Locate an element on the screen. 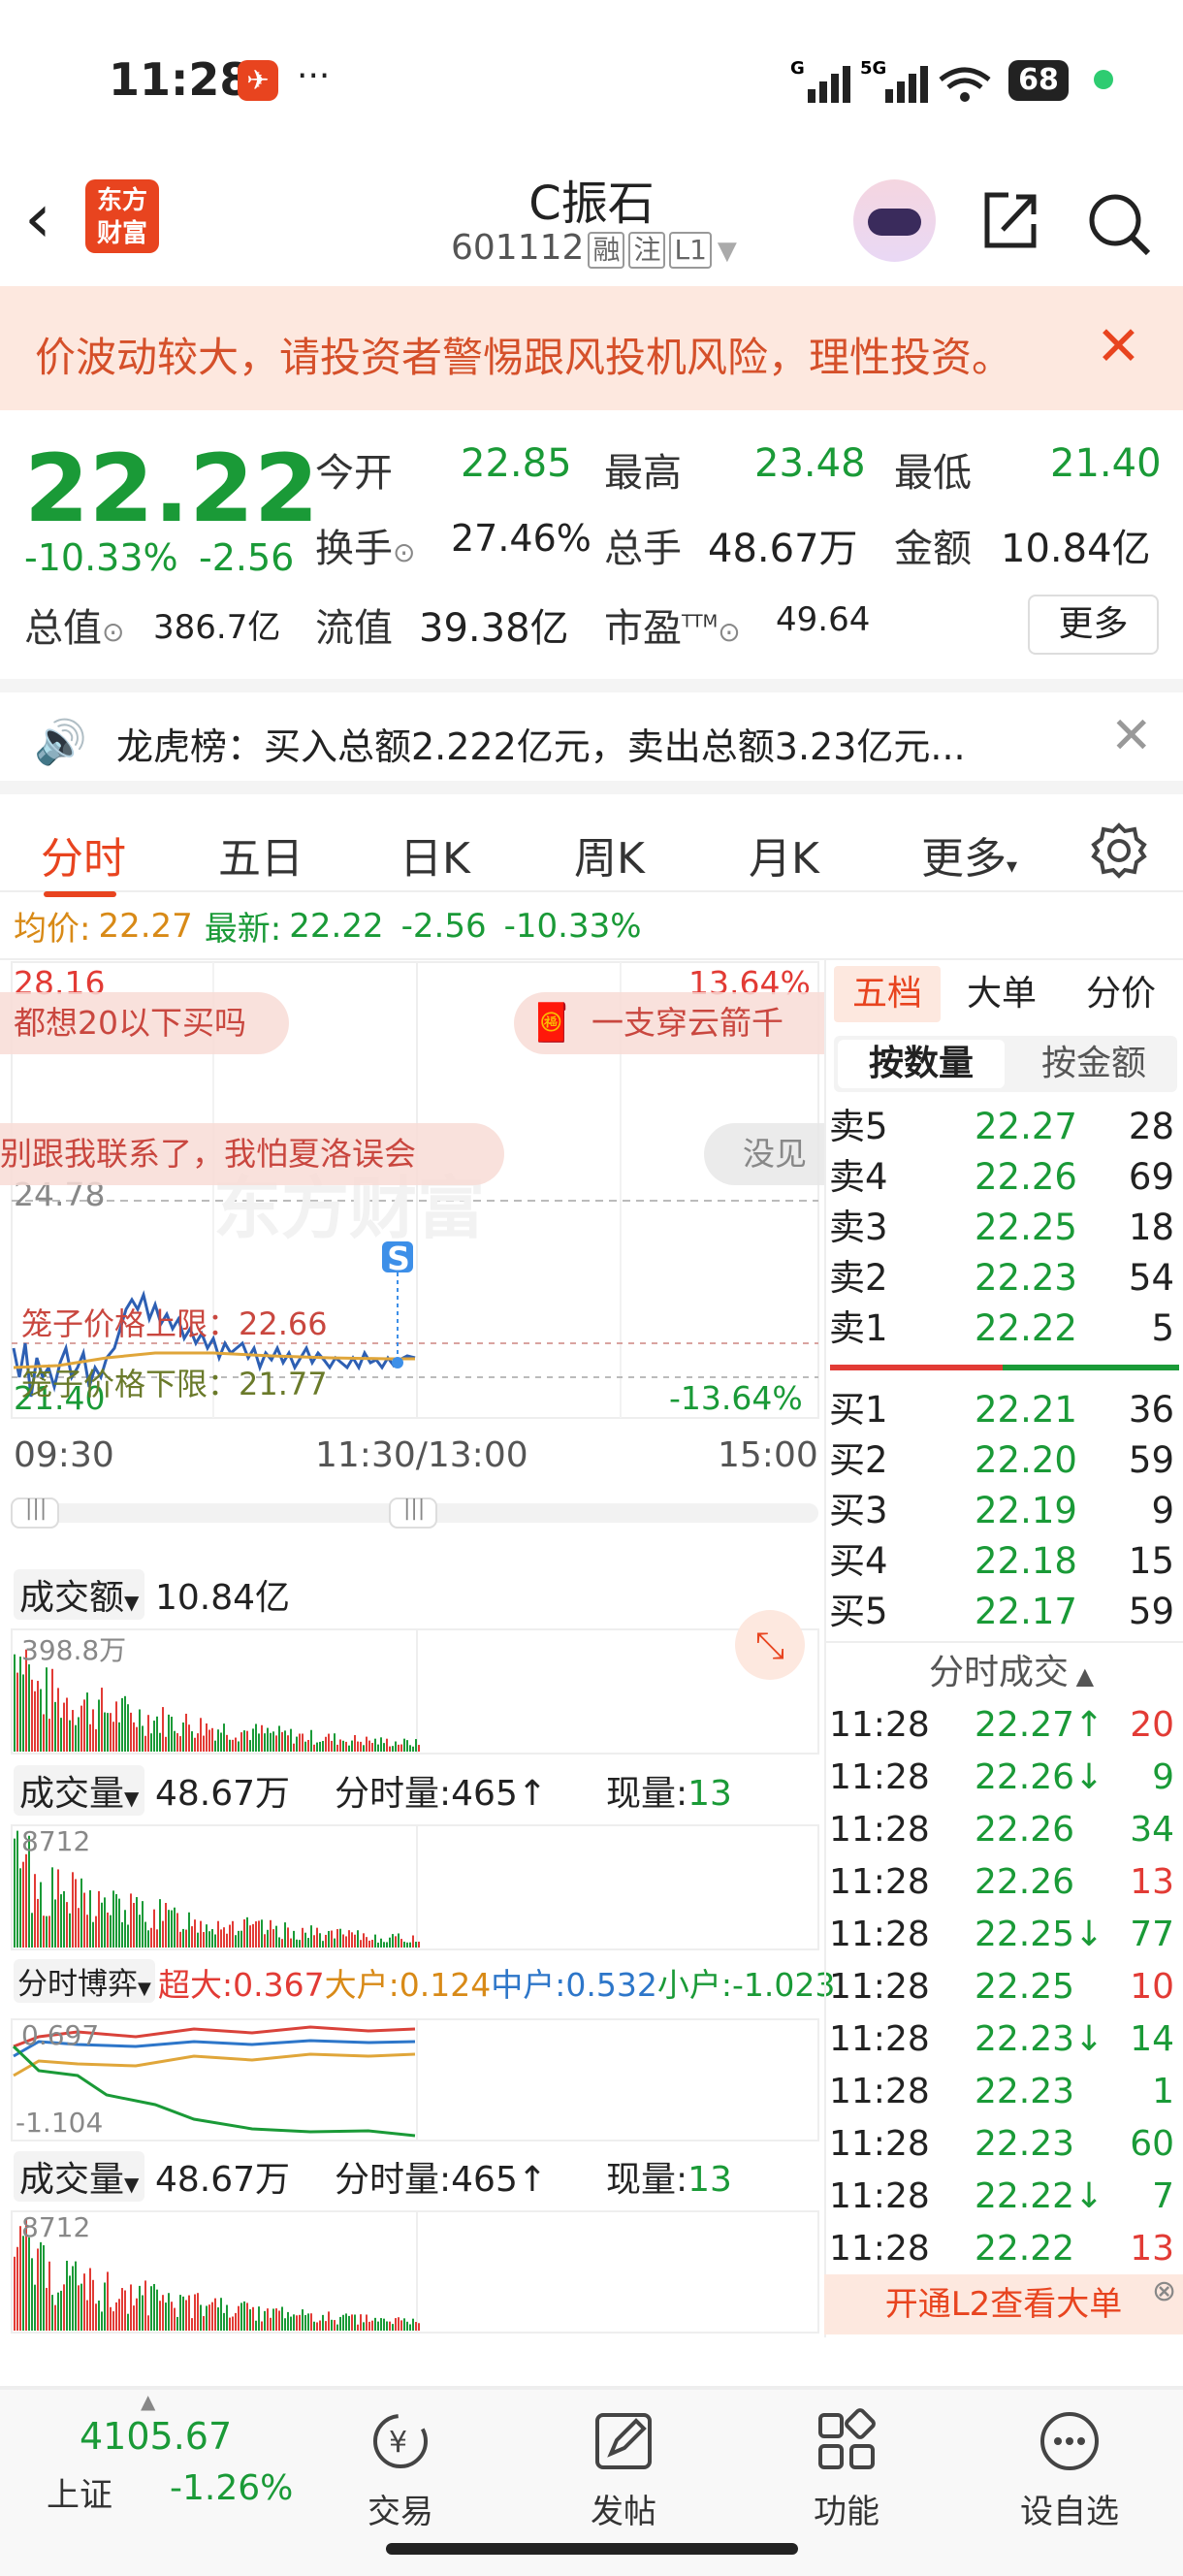 The height and width of the screenshot is (2576, 1183). deal-row: 11:28 22.25↓ 77 is located at coordinates (1003, 1935).